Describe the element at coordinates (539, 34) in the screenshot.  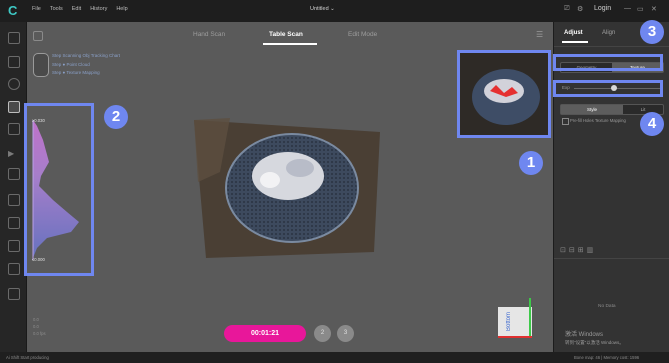
I see `list-menu-icon: ☰` at that location.